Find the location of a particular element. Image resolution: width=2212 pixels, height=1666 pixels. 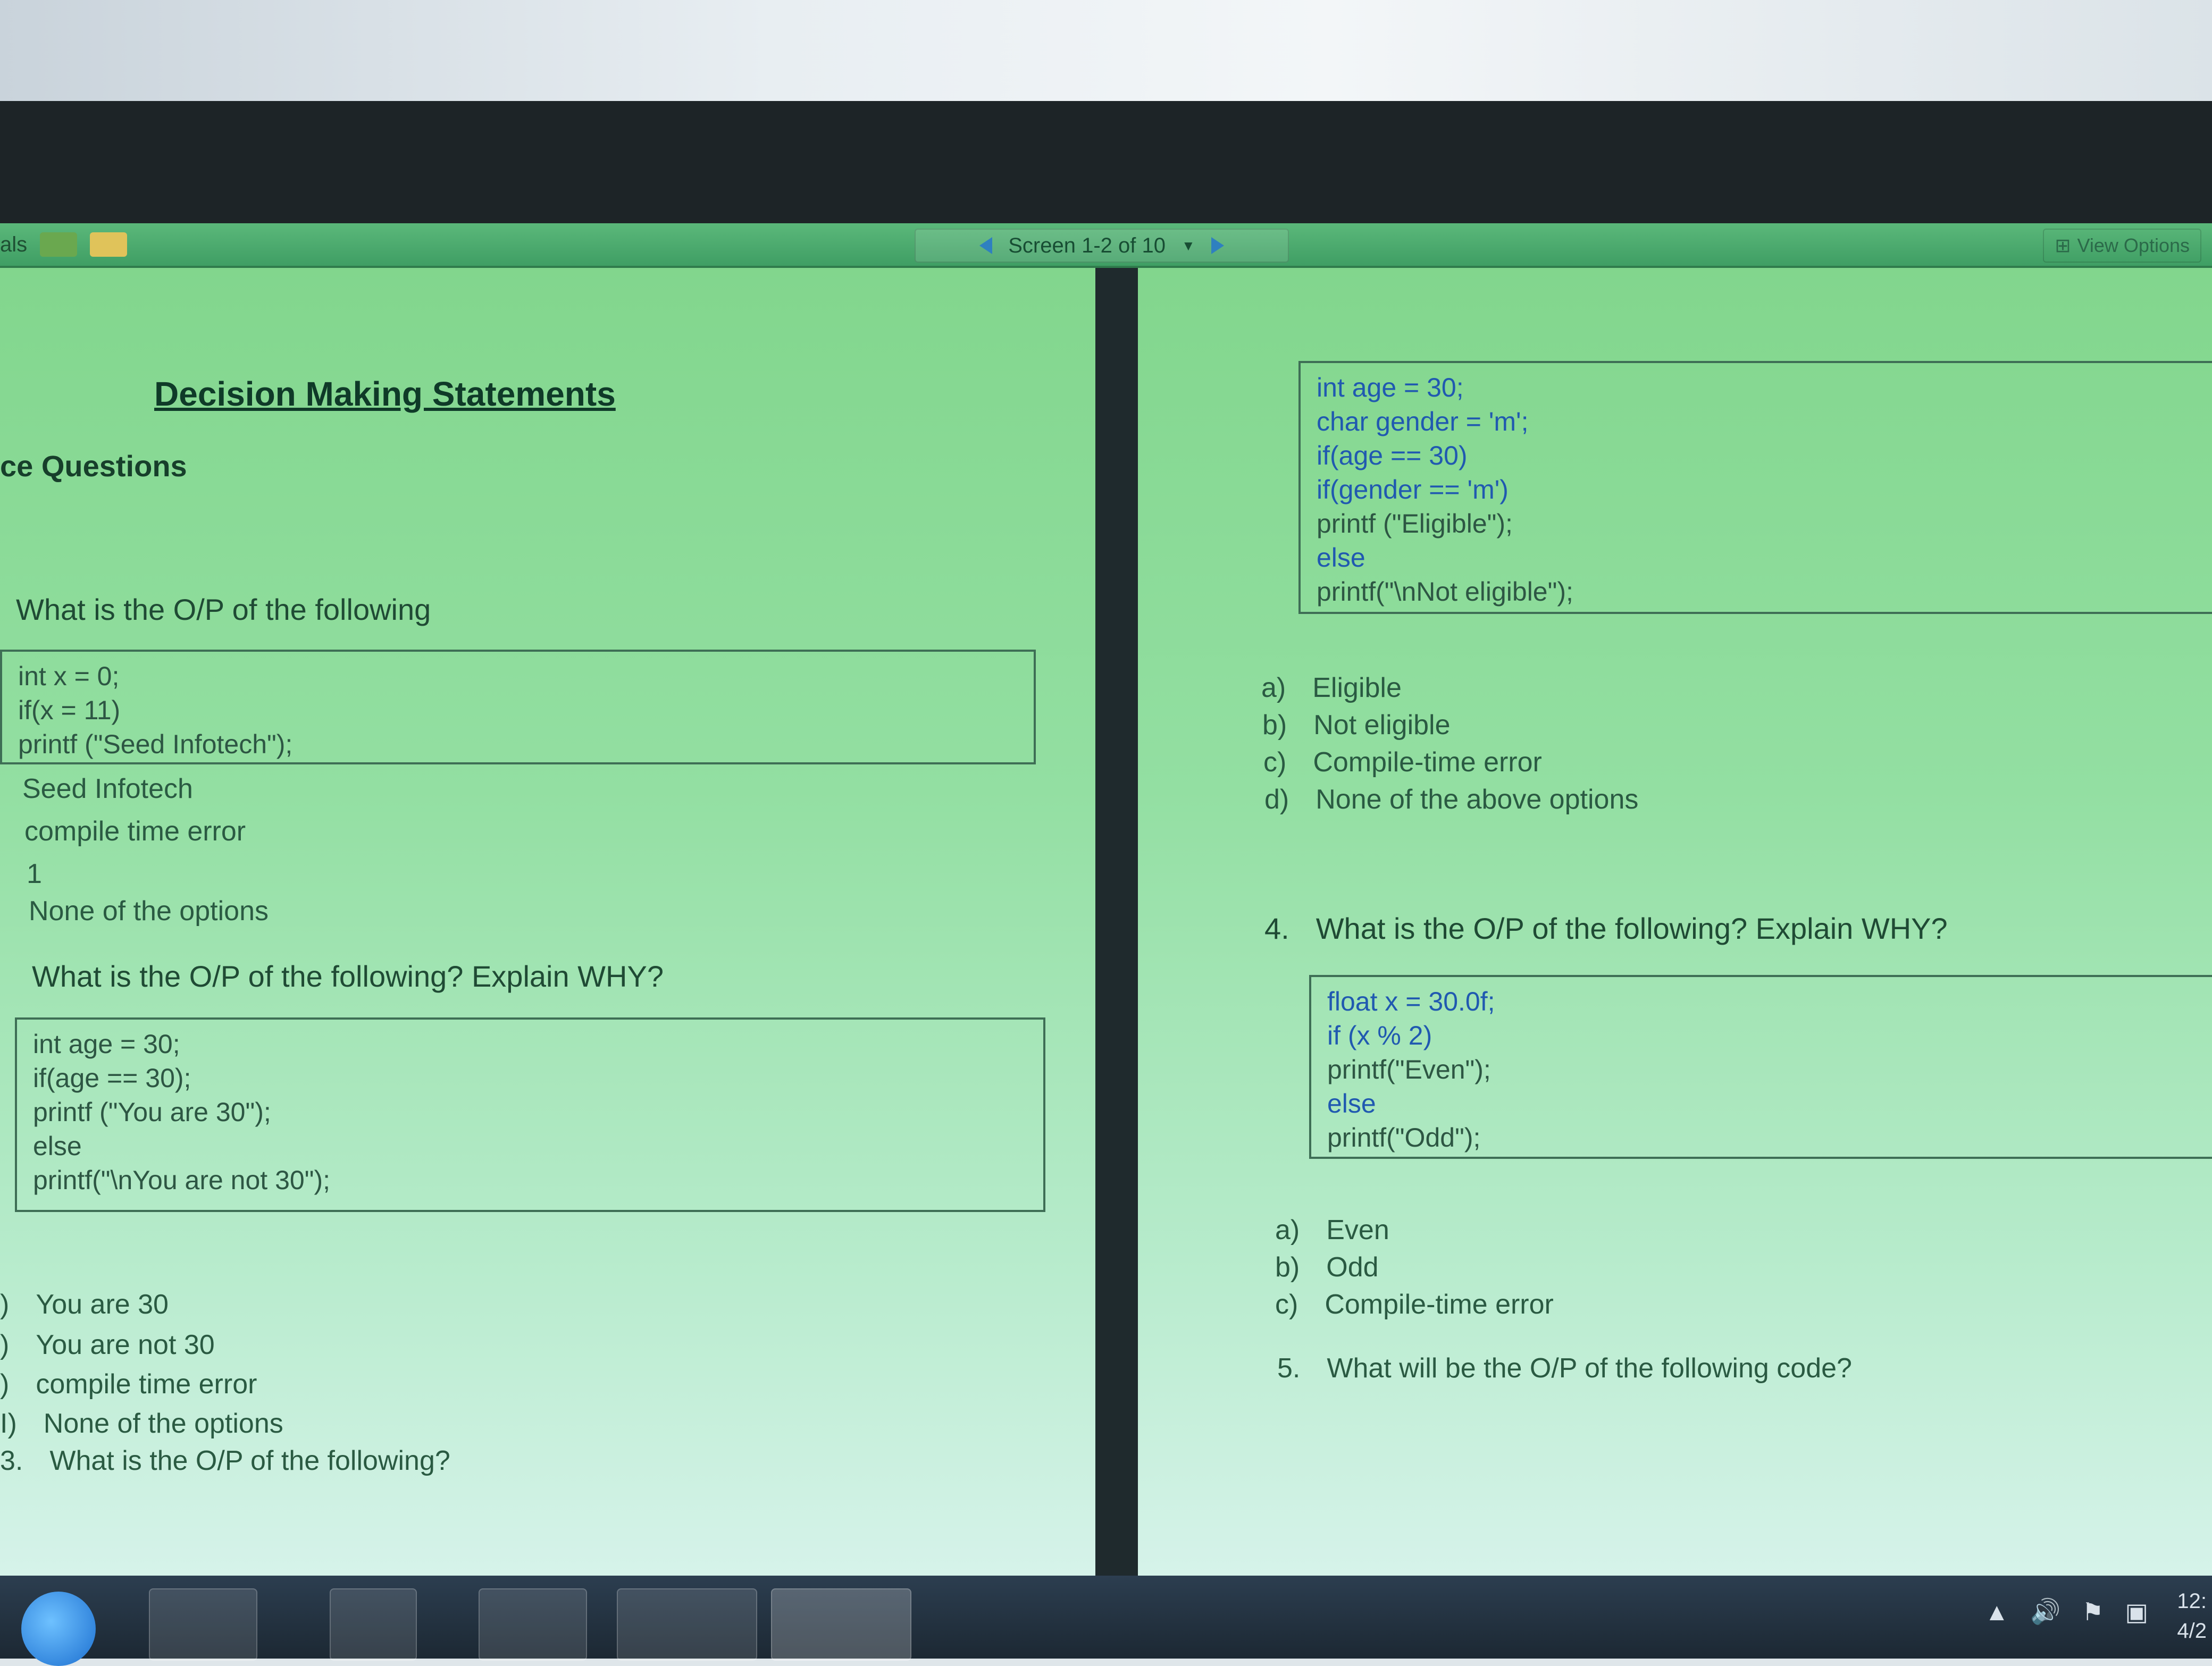

volume-icon: 🔊 is located at coordinates (2045, 1611).